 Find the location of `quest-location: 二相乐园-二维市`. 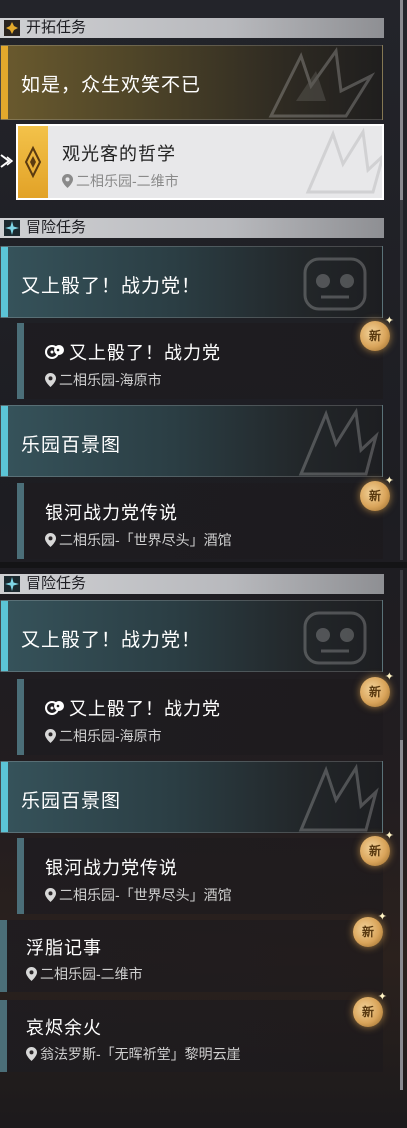

quest-location: 二相乐园-二维市 is located at coordinates (84, 974).